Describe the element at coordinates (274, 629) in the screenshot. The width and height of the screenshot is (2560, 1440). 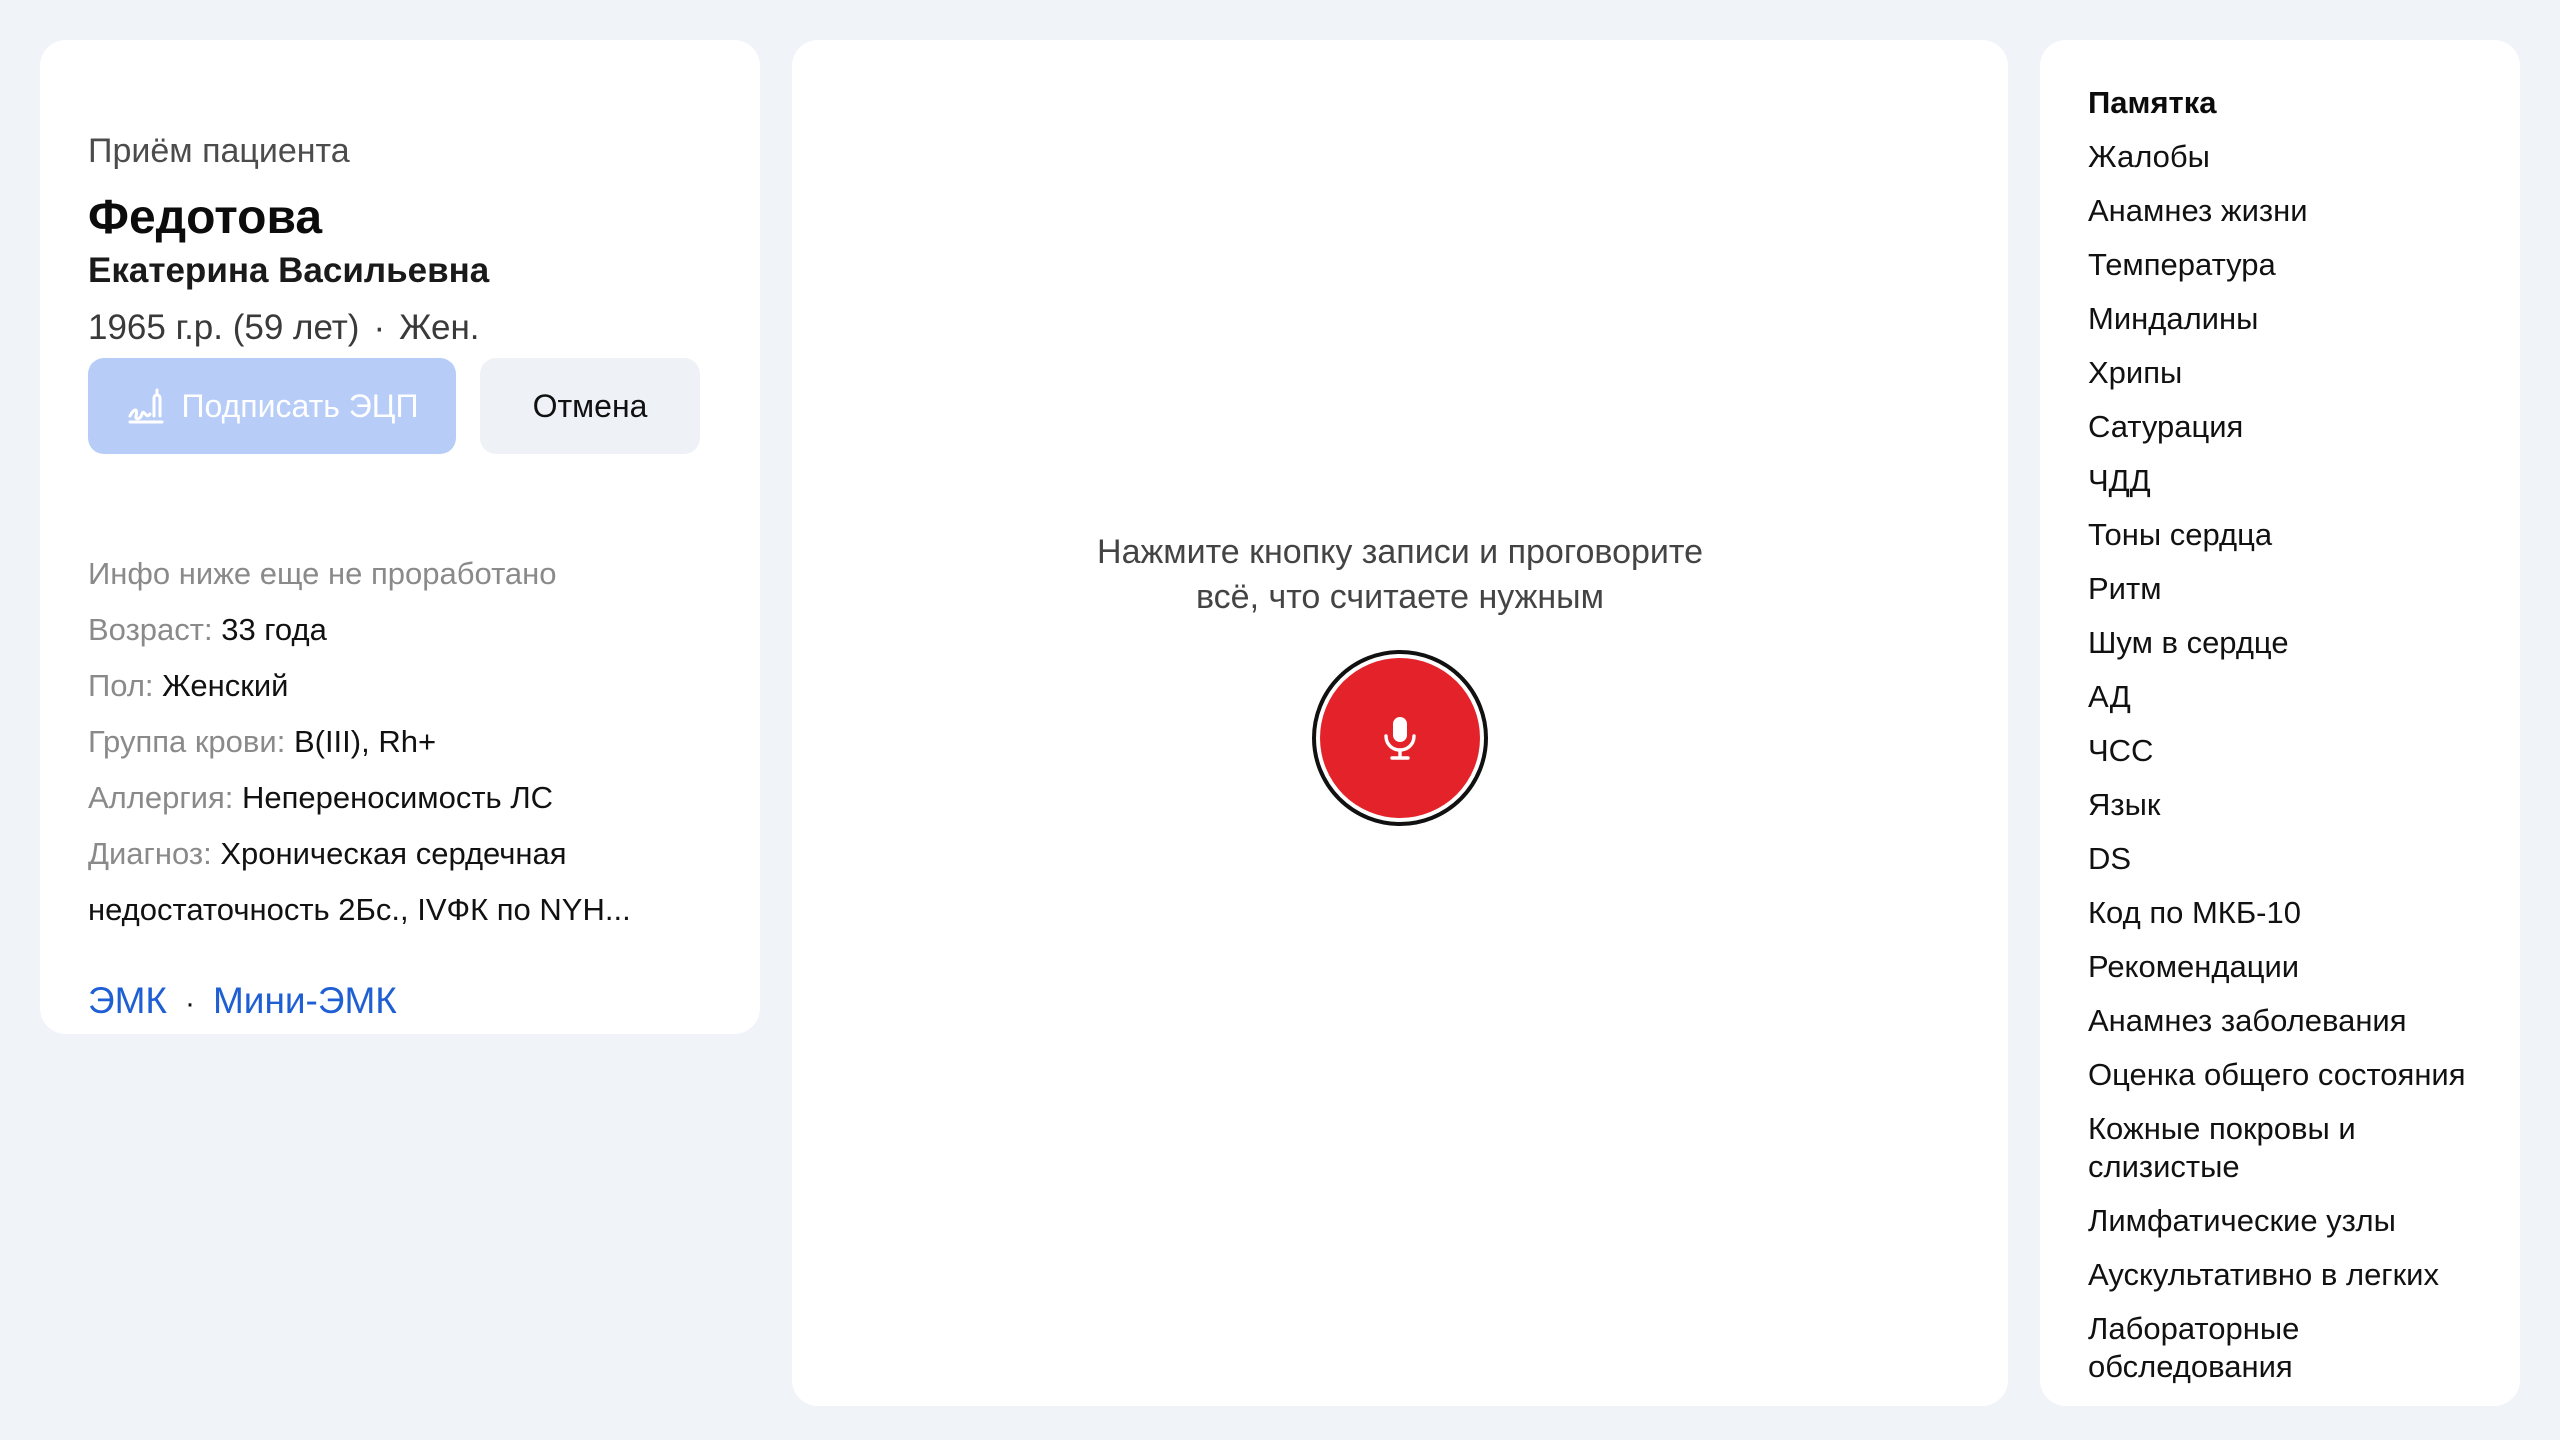
I see `info-value: 33 года` at that location.